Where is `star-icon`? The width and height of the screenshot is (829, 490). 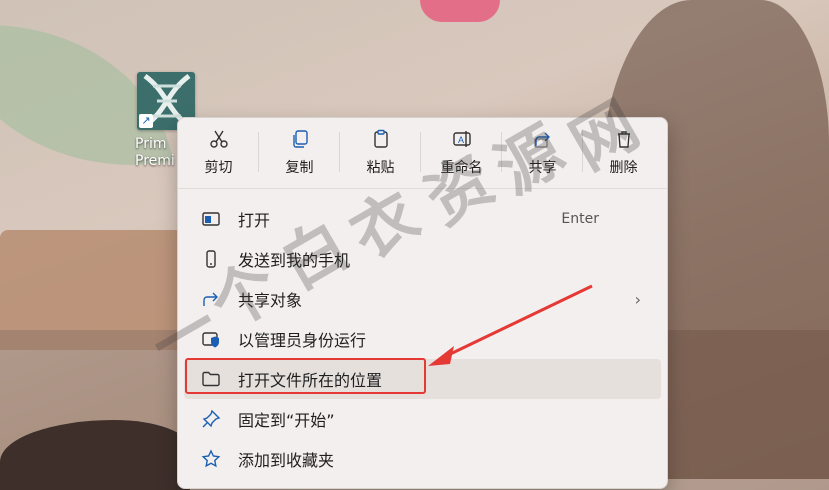 star-icon is located at coordinates (211, 459).